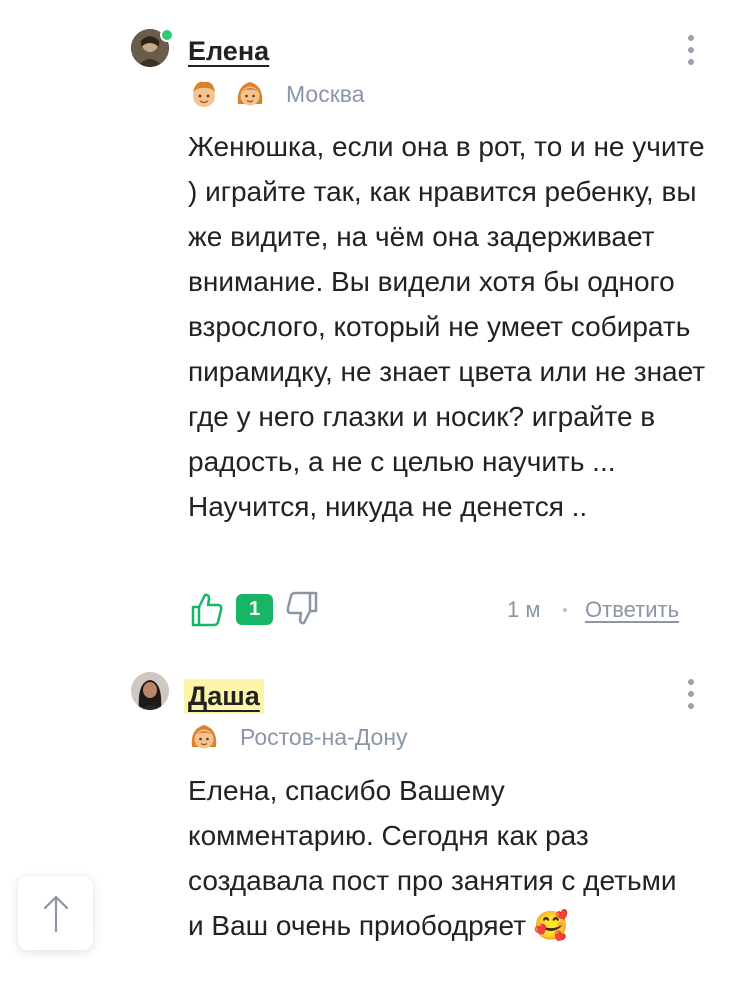 Image resolution: width=732 pixels, height=1000 pixels. Describe the element at coordinates (524, 609) in the screenshot. I see `comment-time: 1 м` at that location.